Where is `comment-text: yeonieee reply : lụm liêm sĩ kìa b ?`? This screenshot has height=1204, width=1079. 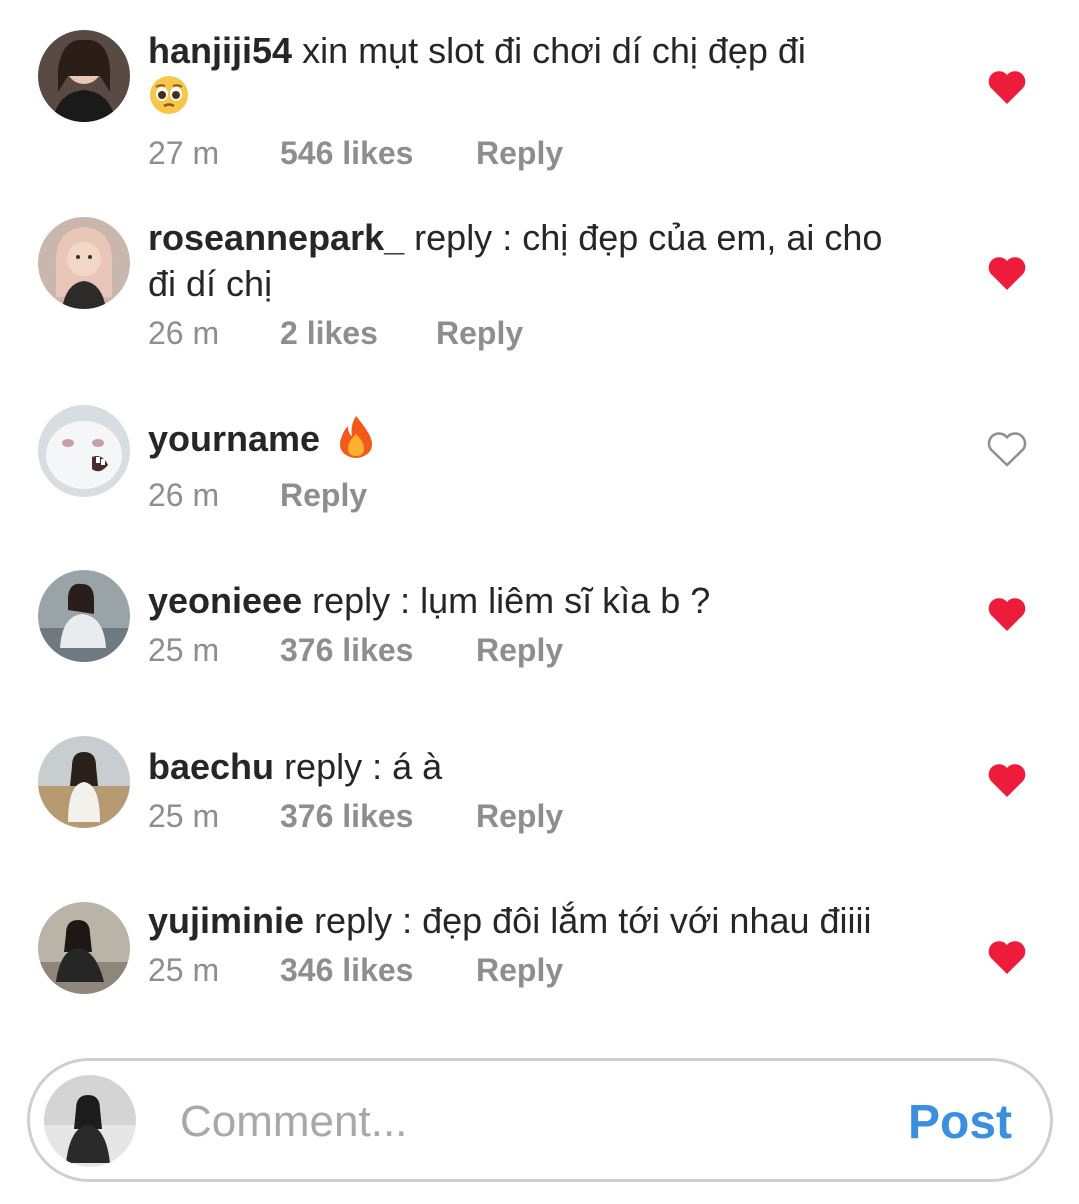 comment-text: yeonieee reply : lụm liêm sĩ kìa b ? is located at coordinates (528, 601).